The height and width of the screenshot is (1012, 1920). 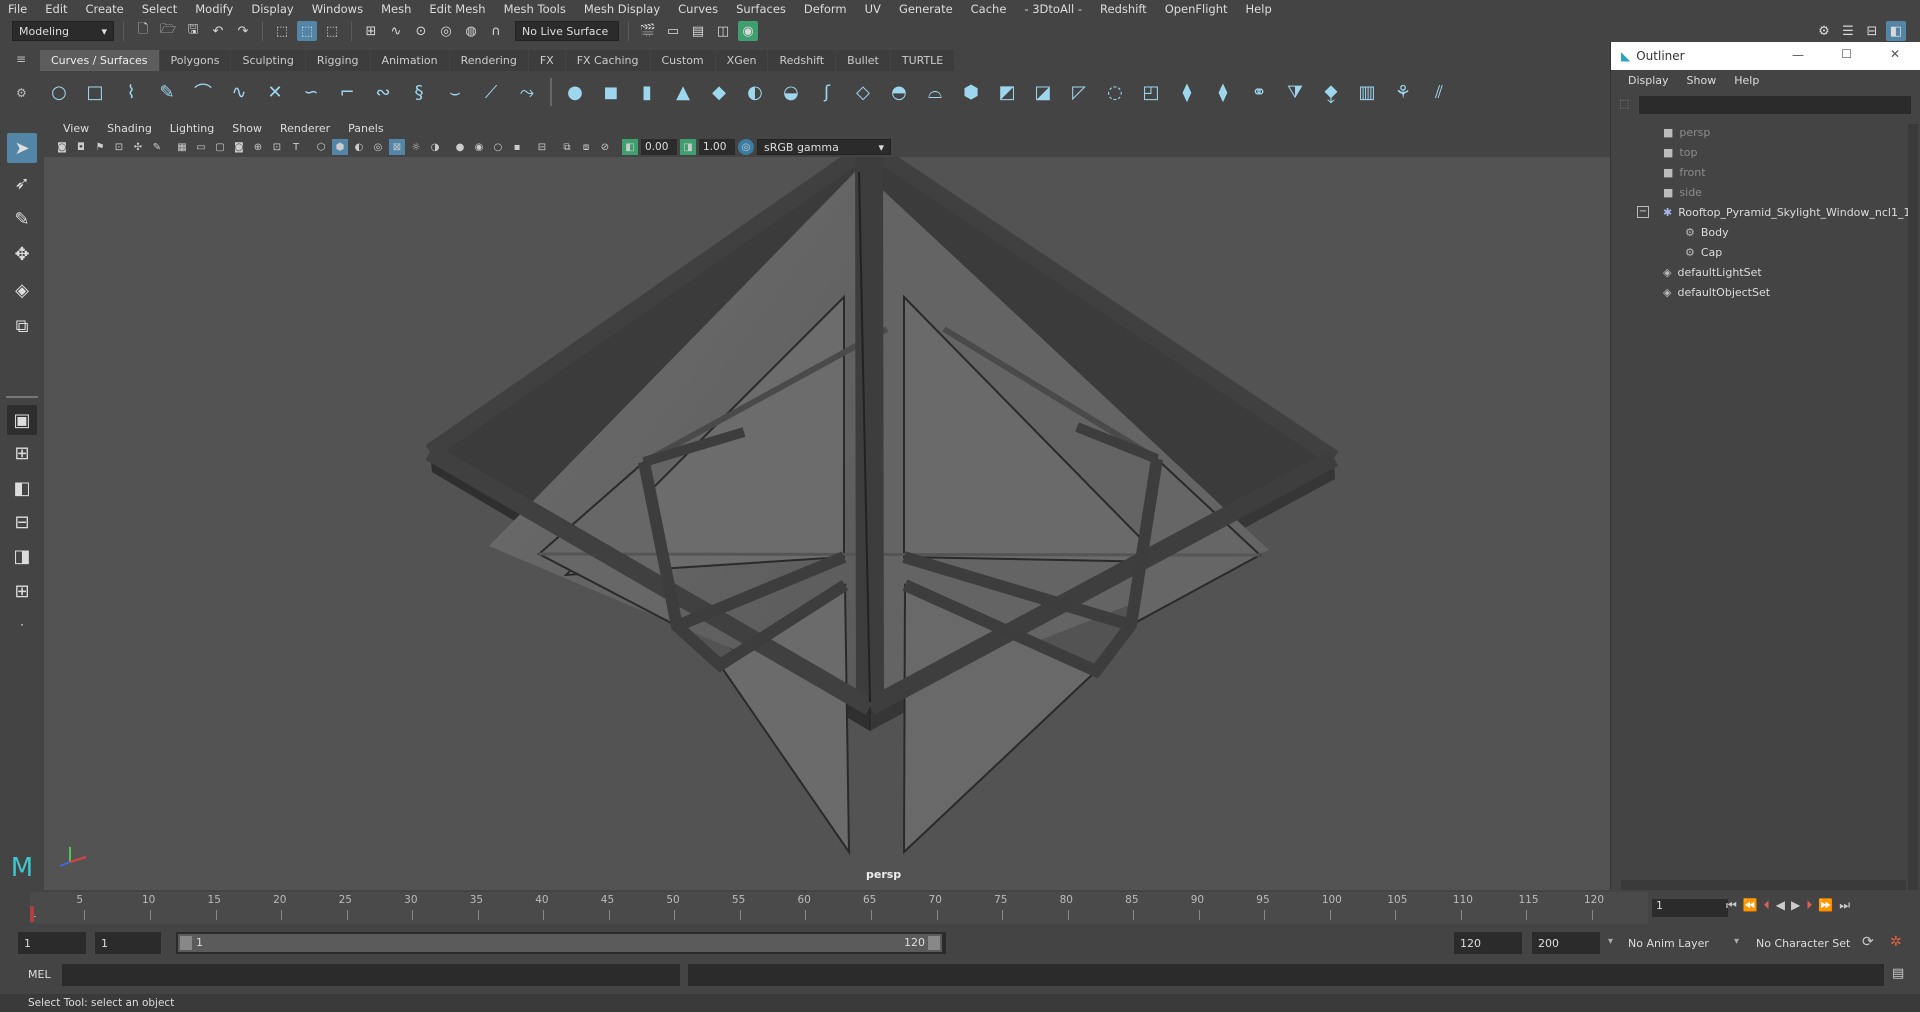 I want to click on step-back-key-icon: ⏪, so click(x=1750, y=905).